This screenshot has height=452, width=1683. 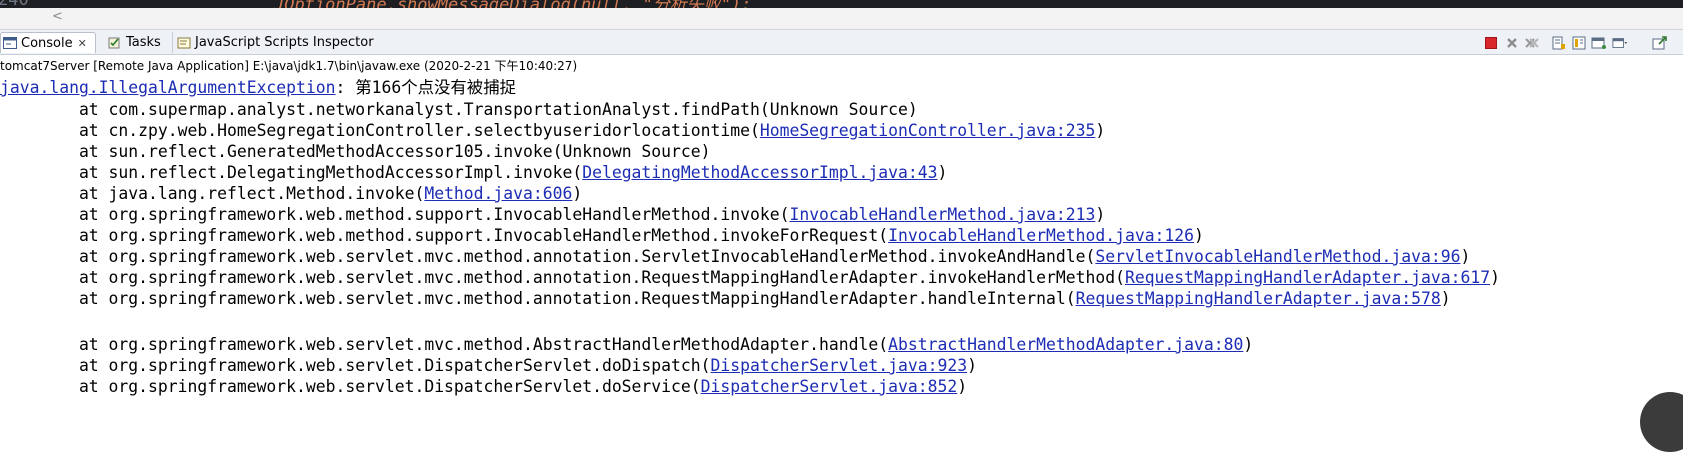 What do you see at coordinates (82, 43) in the screenshot?
I see `close-icon: ✕` at bounding box center [82, 43].